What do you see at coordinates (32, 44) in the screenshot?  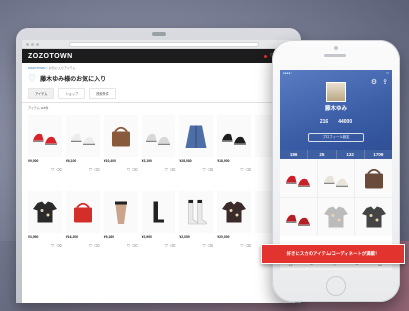 I see `window-minimize-dot` at bounding box center [32, 44].